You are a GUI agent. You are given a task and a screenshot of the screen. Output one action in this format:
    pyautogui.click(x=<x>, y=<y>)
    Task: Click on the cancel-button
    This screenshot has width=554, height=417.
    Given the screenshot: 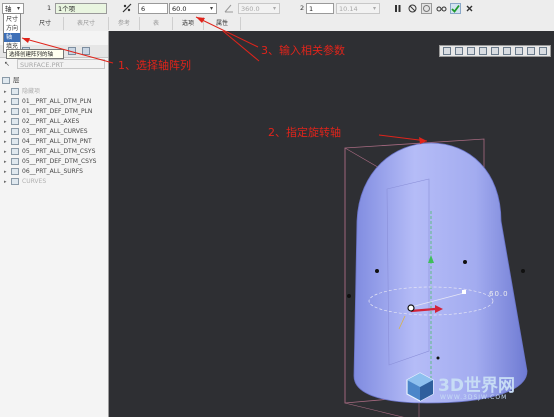 What is the action you would take?
    pyautogui.click(x=469, y=8)
    